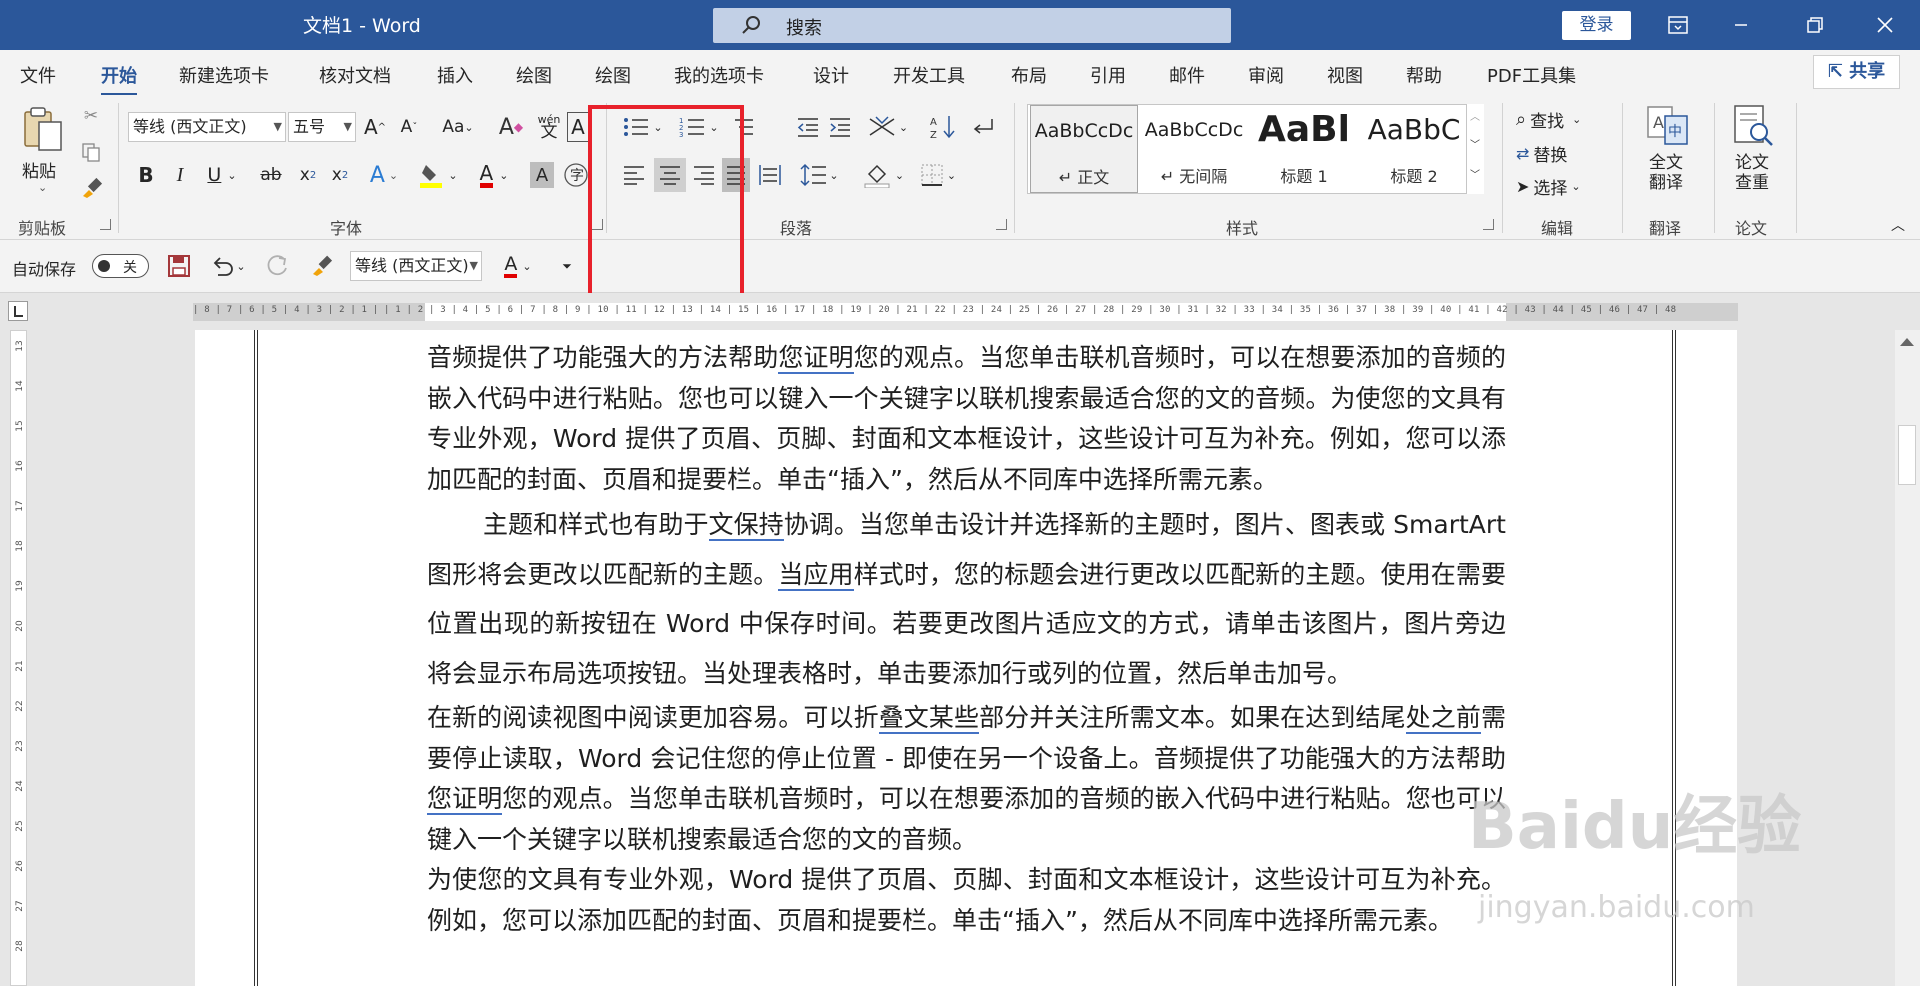 This screenshot has width=1920, height=986. I want to click on style-heading-1: AaBl 标题 1, so click(1304, 149).